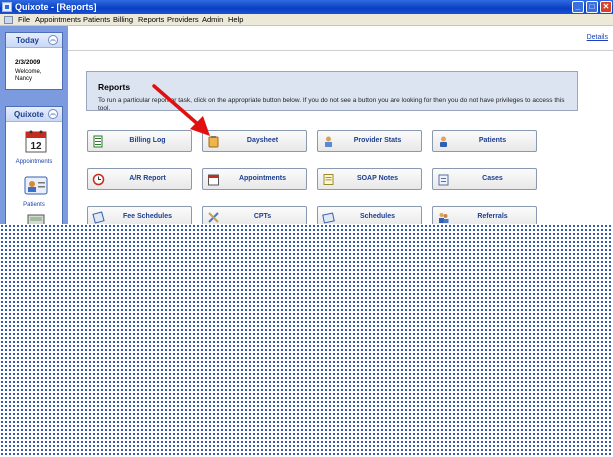 This screenshot has height=457, width=613. What do you see at coordinates (183, 20) in the screenshot?
I see `menu-providers: Providers` at bounding box center [183, 20].